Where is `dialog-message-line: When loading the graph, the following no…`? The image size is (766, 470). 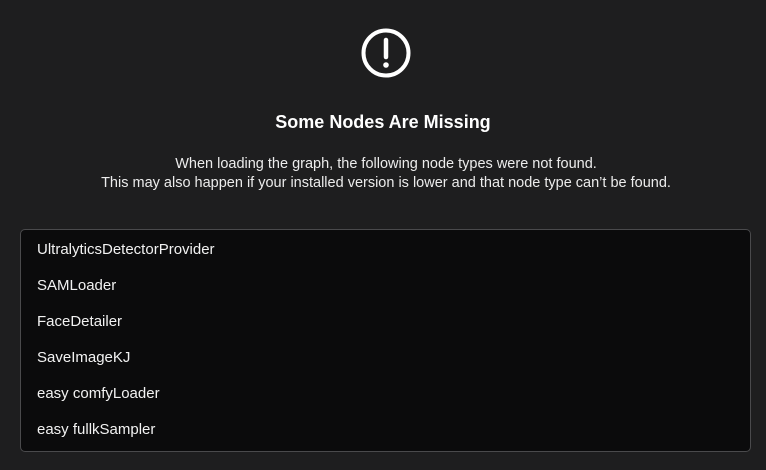
dialog-message-line: When loading the graph, the following no… is located at coordinates (386, 164).